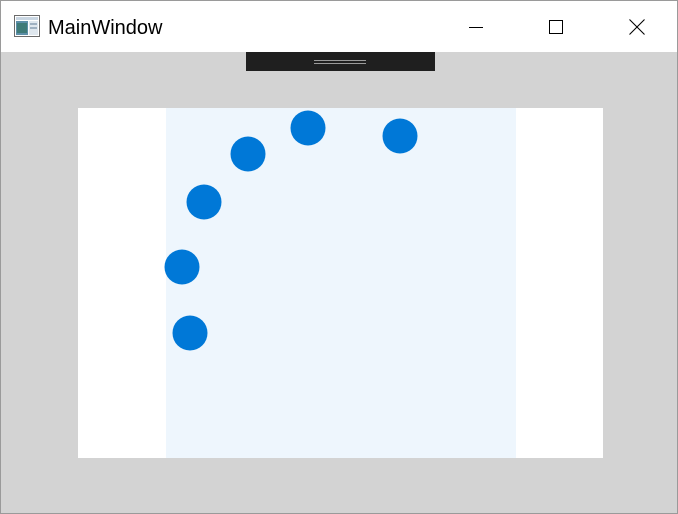 The height and width of the screenshot is (514, 678). What do you see at coordinates (339, 26) in the screenshot?
I see `title-bar: MainWindow` at bounding box center [339, 26].